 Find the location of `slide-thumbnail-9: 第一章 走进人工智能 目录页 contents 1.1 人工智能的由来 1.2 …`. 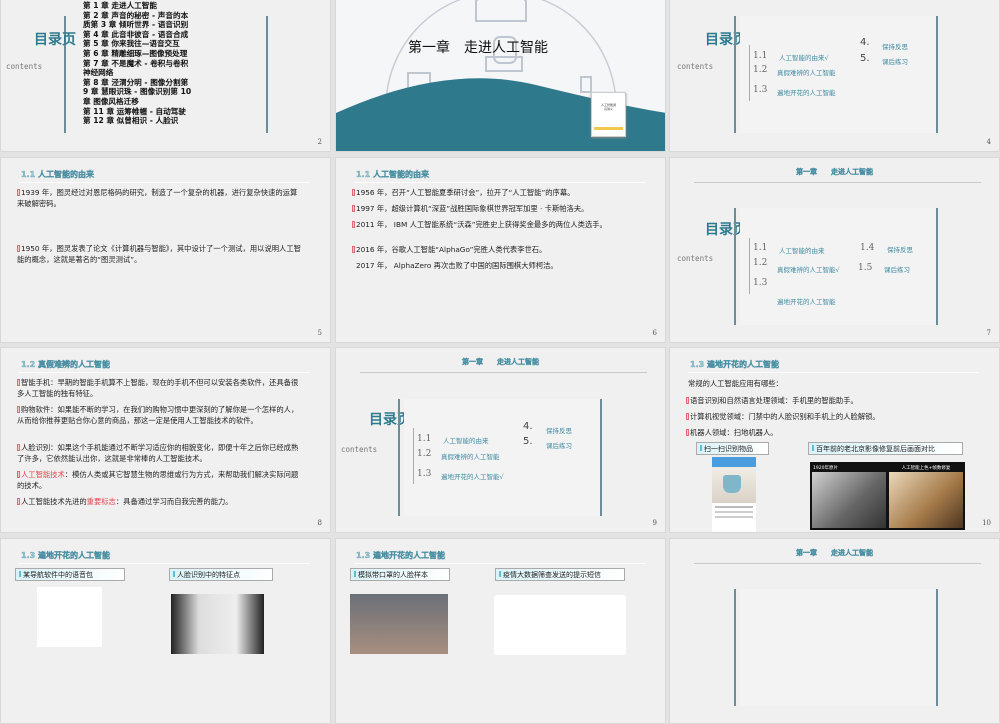

slide-thumbnail-9: 第一章 走进人工智能 目录页 contents 1.1 人工智能的由来 1.2 … is located at coordinates (500, 440).